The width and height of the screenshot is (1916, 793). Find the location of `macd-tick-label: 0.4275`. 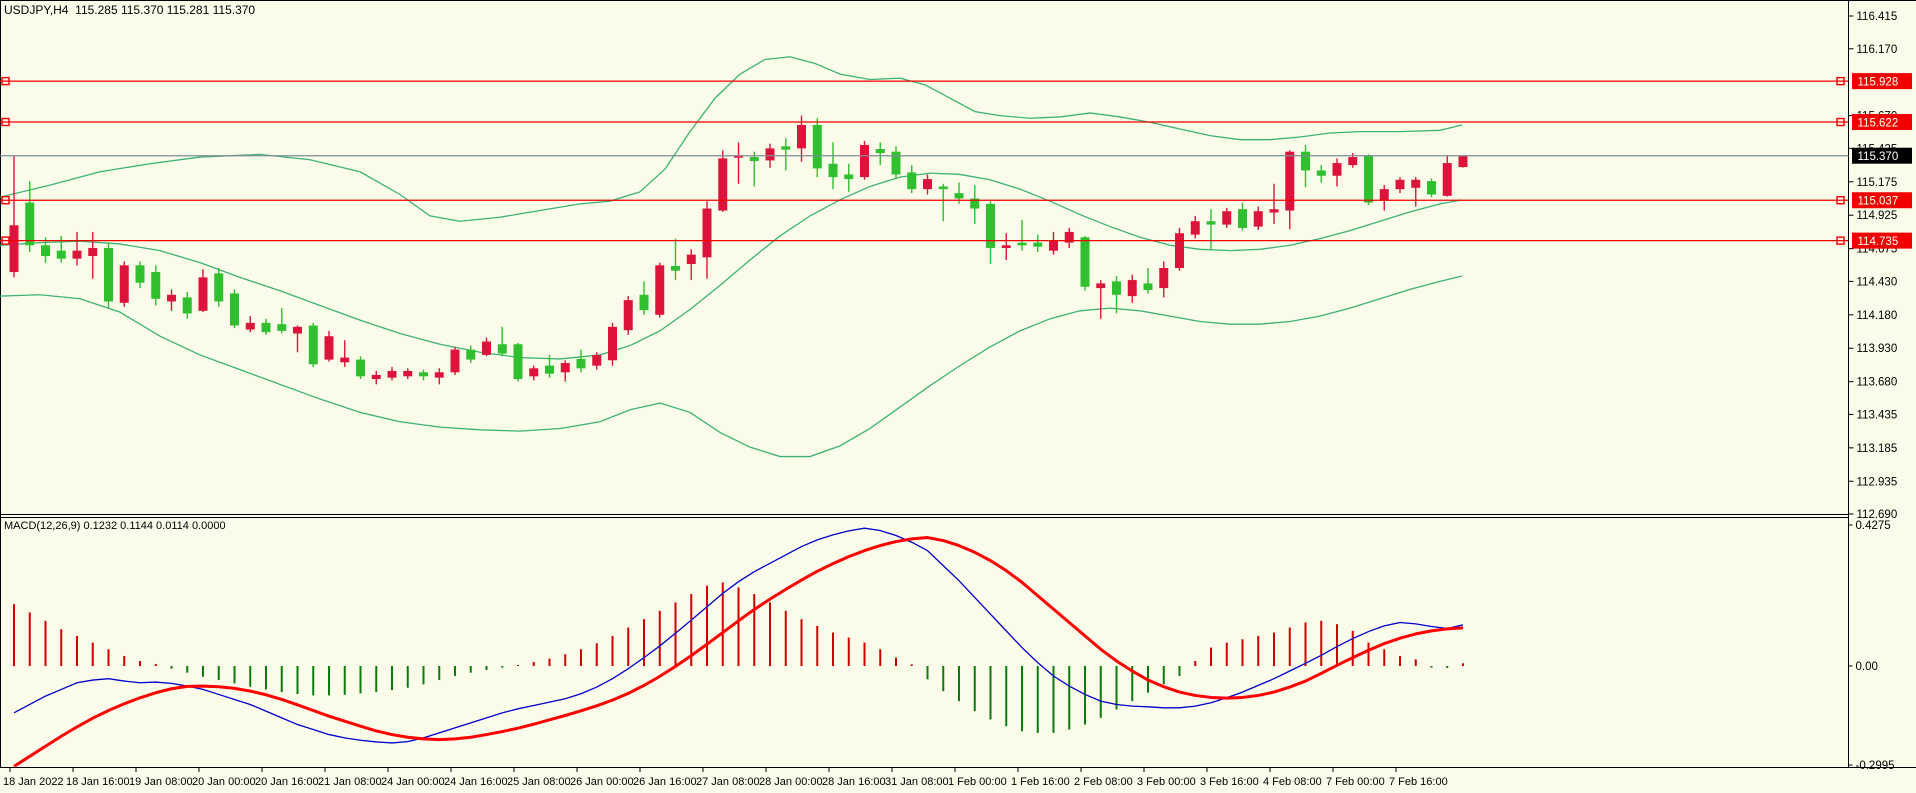

macd-tick-label: 0.4275 is located at coordinates (1873, 526).